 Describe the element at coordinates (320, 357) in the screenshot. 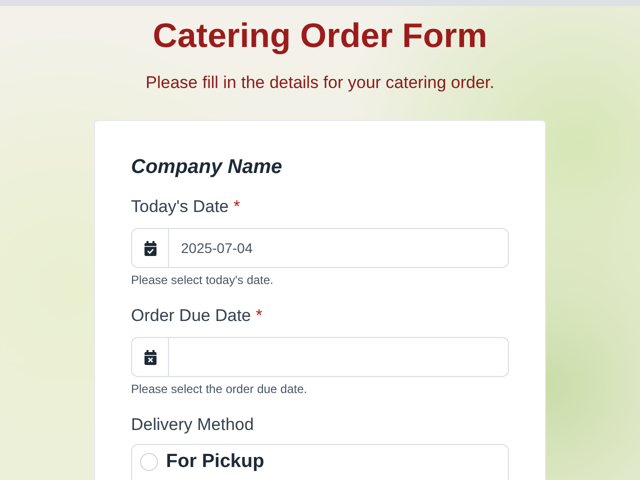

I see `date-field` at that location.